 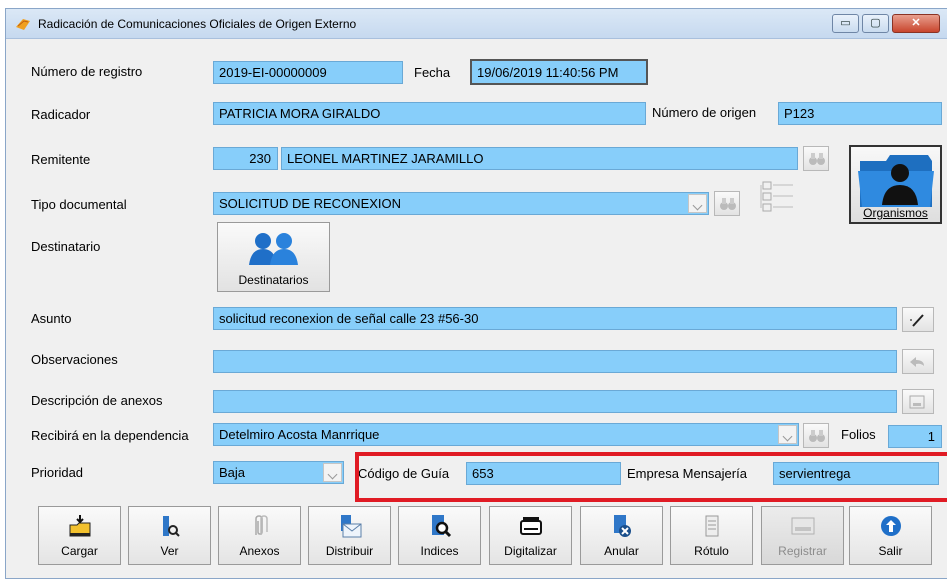 What do you see at coordinates (23, 24) in the screenshot?
I see `app-icon` at bounding box center [23, 24].